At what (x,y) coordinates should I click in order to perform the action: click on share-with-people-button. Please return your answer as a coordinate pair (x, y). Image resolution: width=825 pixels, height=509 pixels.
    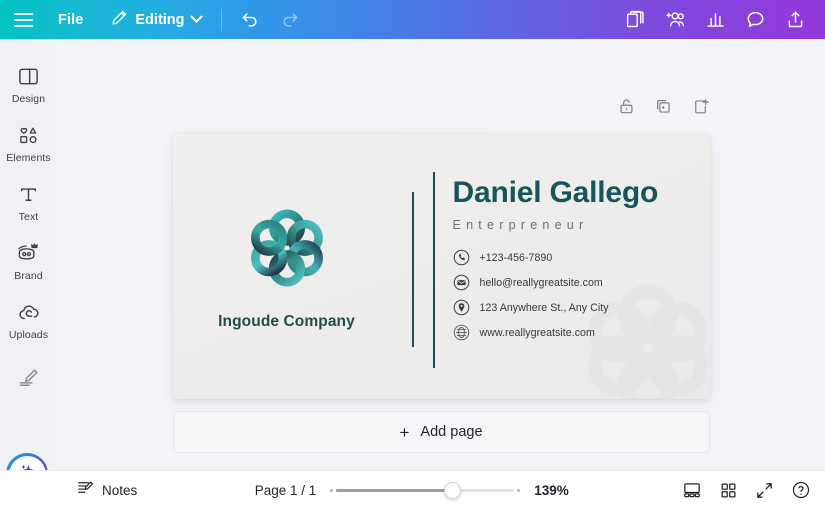
    Looking at the image, I should click on (675, 19).